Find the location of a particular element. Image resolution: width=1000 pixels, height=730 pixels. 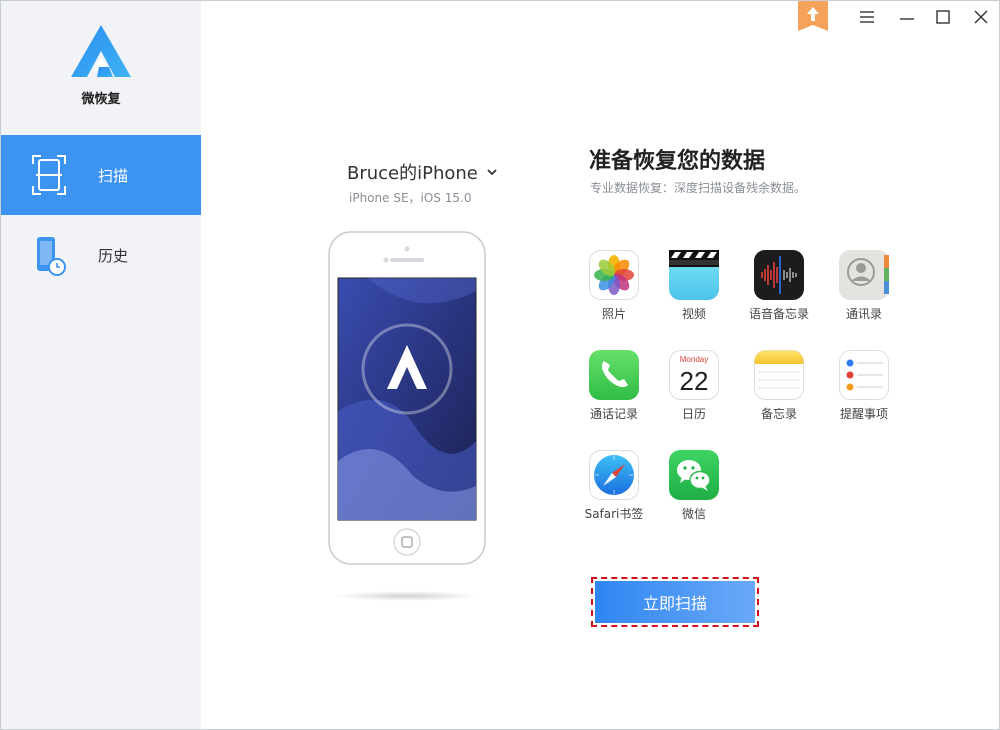

minimize-icon is located at coordinates (907, 17).